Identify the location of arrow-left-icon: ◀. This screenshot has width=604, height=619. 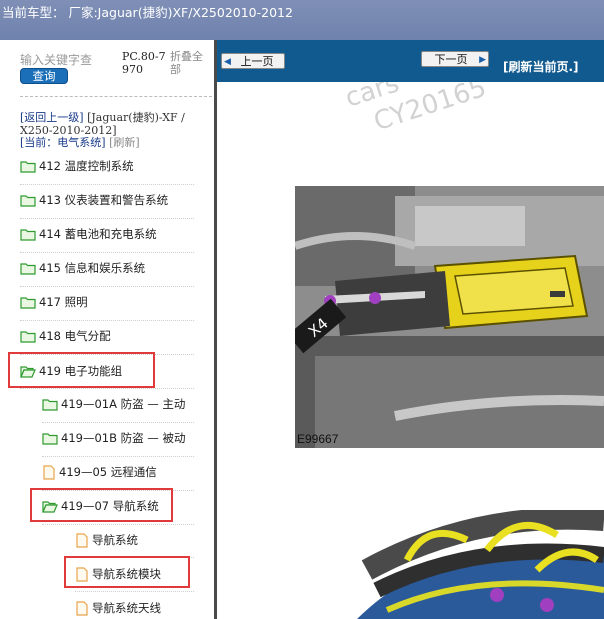
(227, 62).